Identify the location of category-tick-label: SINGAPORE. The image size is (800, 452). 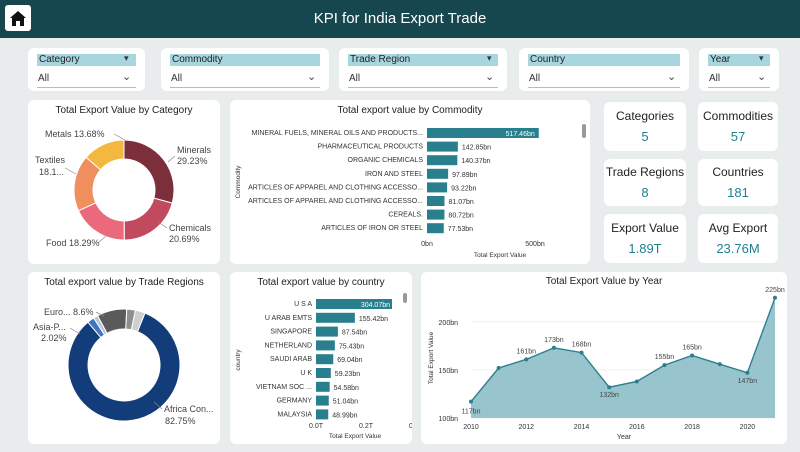
(291, 332).